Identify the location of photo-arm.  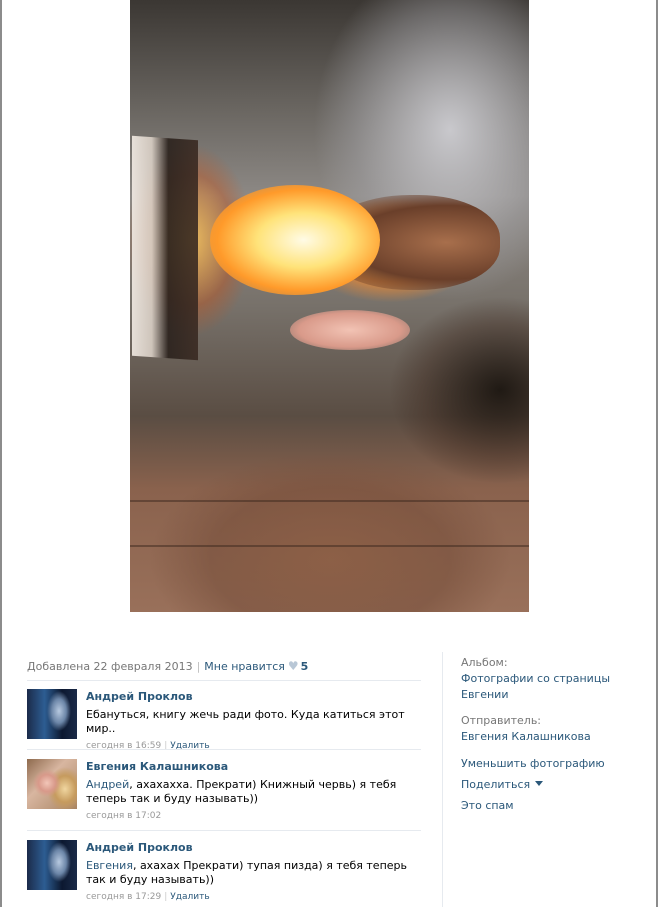
(350, 330).